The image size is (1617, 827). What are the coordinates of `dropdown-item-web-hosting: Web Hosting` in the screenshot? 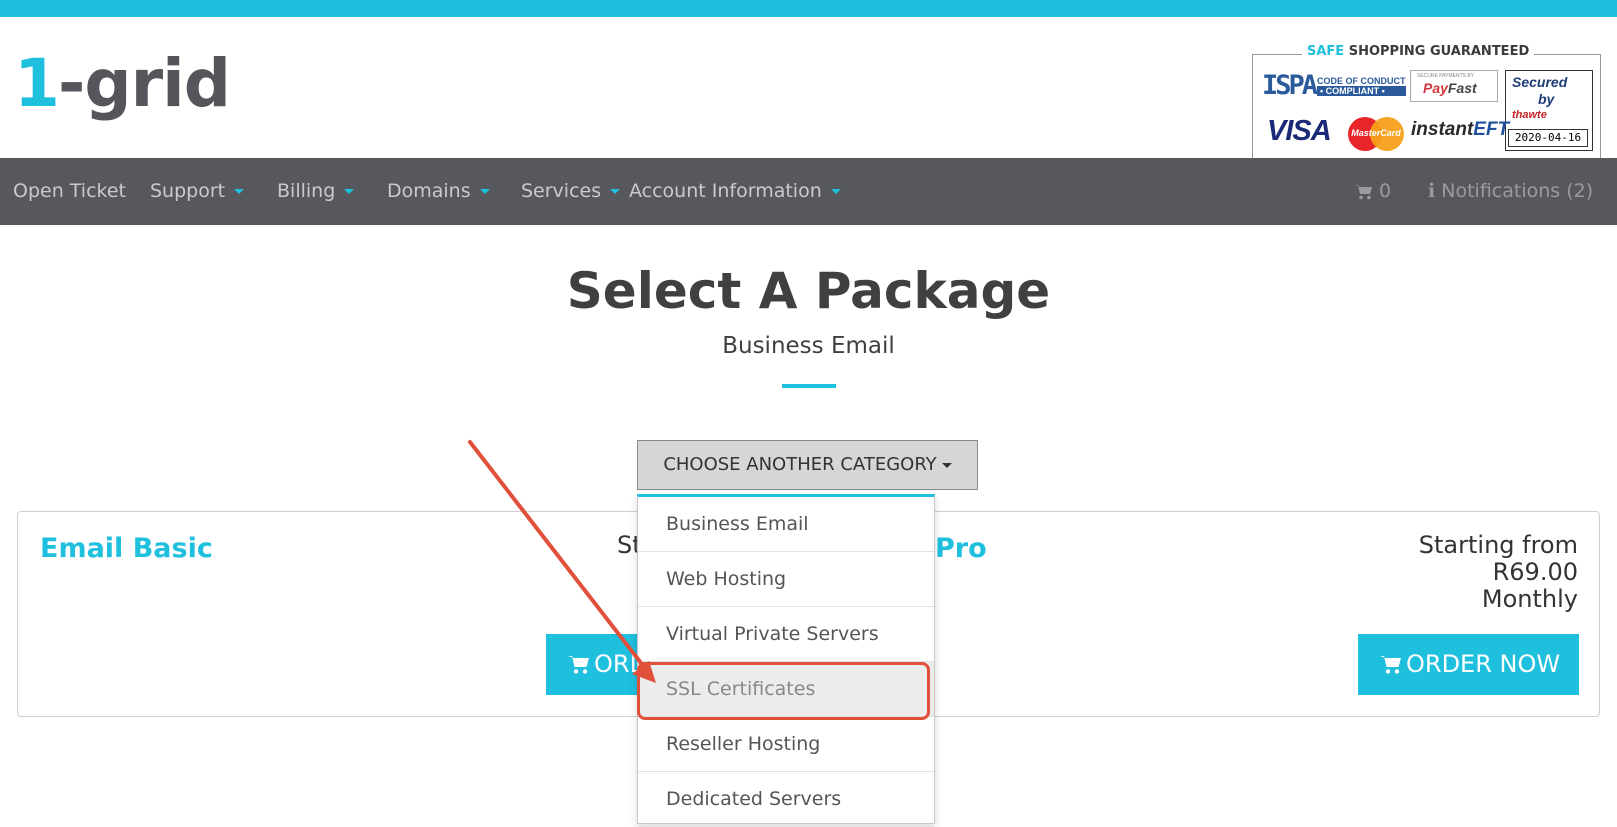 It's located at (786, 579).